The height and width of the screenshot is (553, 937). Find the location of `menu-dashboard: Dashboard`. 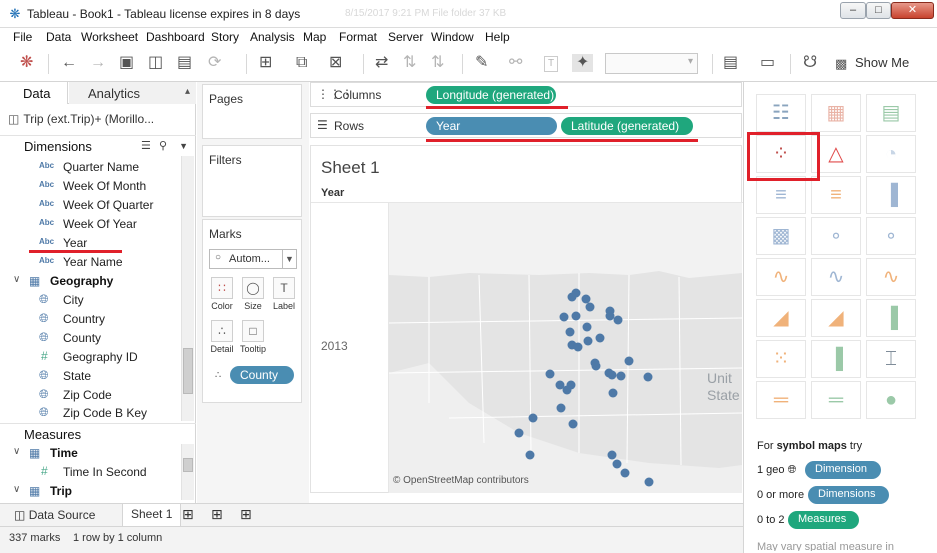

menu-dashboard: Dashboard is located at coordinates (175, 37).